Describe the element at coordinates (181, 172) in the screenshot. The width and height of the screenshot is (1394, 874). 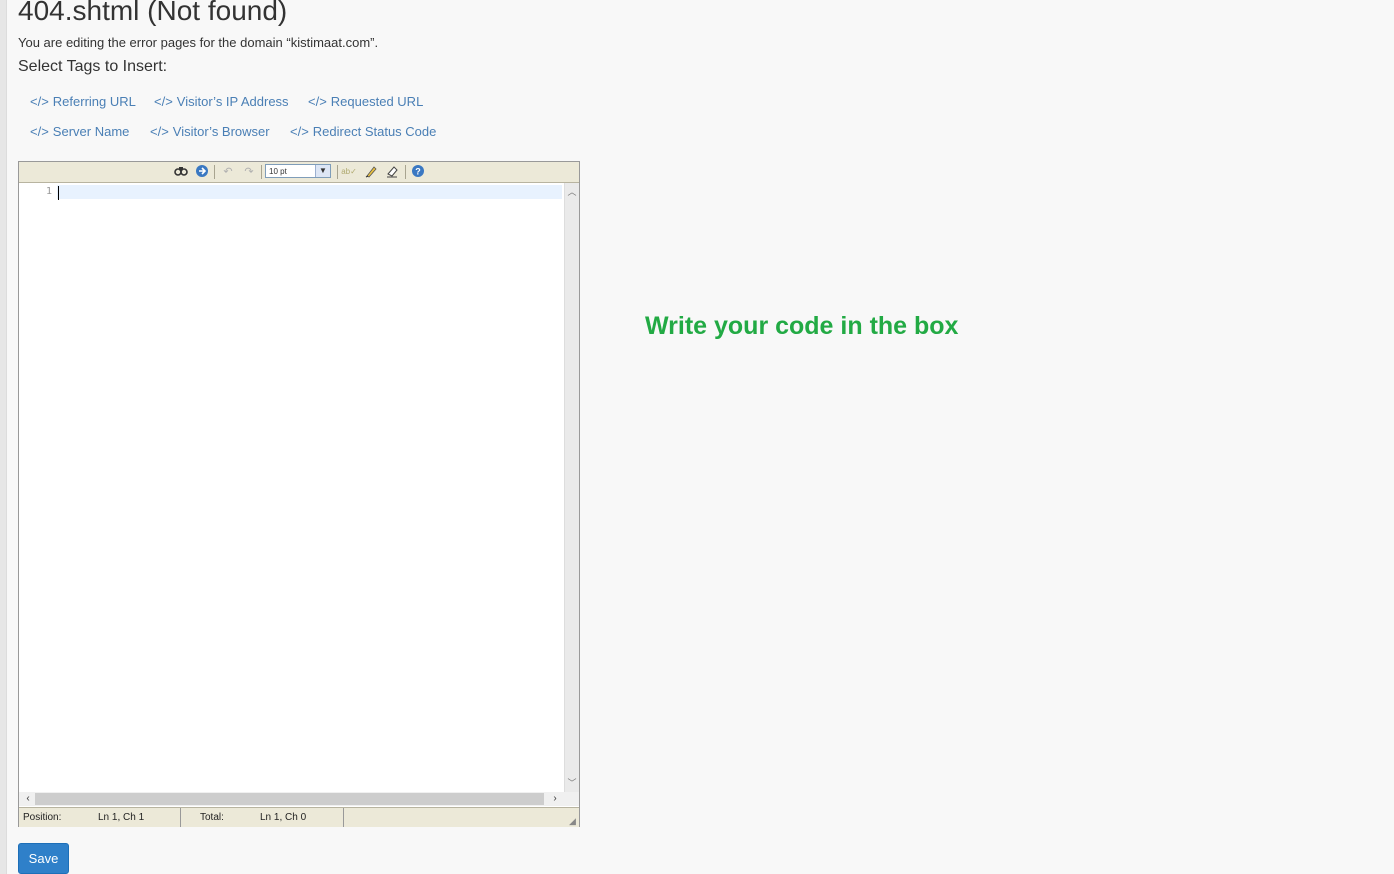
I see `search-icon` at that location.